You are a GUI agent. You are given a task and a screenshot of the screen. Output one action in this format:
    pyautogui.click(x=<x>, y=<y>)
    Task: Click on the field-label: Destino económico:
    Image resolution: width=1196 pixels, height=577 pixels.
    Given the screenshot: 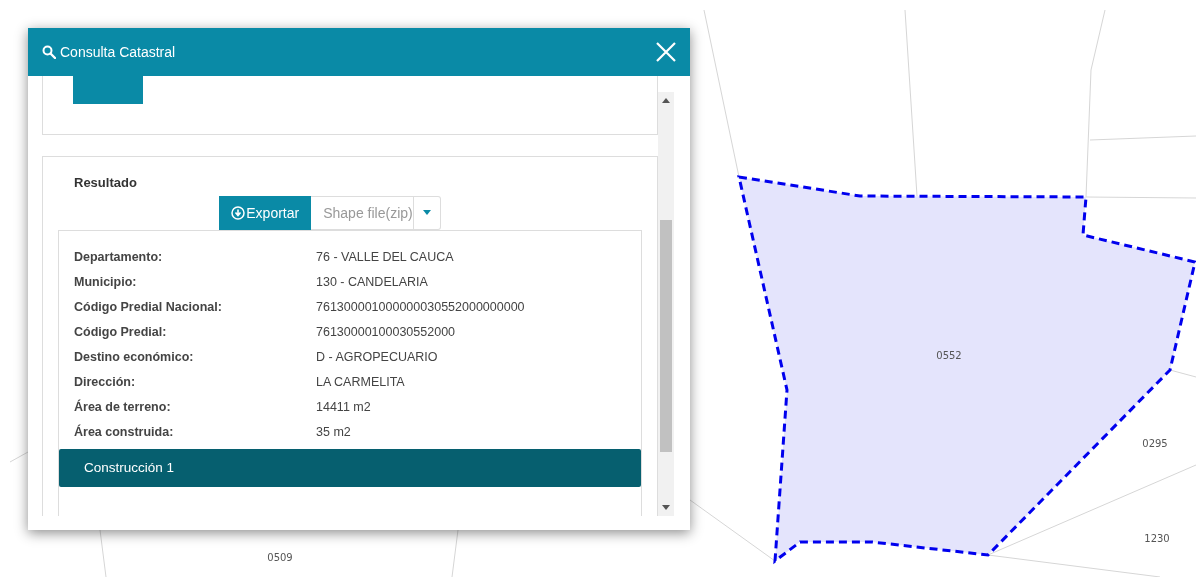 What is the action you would take?
    pyautogui.click(x=134, y=357)
    